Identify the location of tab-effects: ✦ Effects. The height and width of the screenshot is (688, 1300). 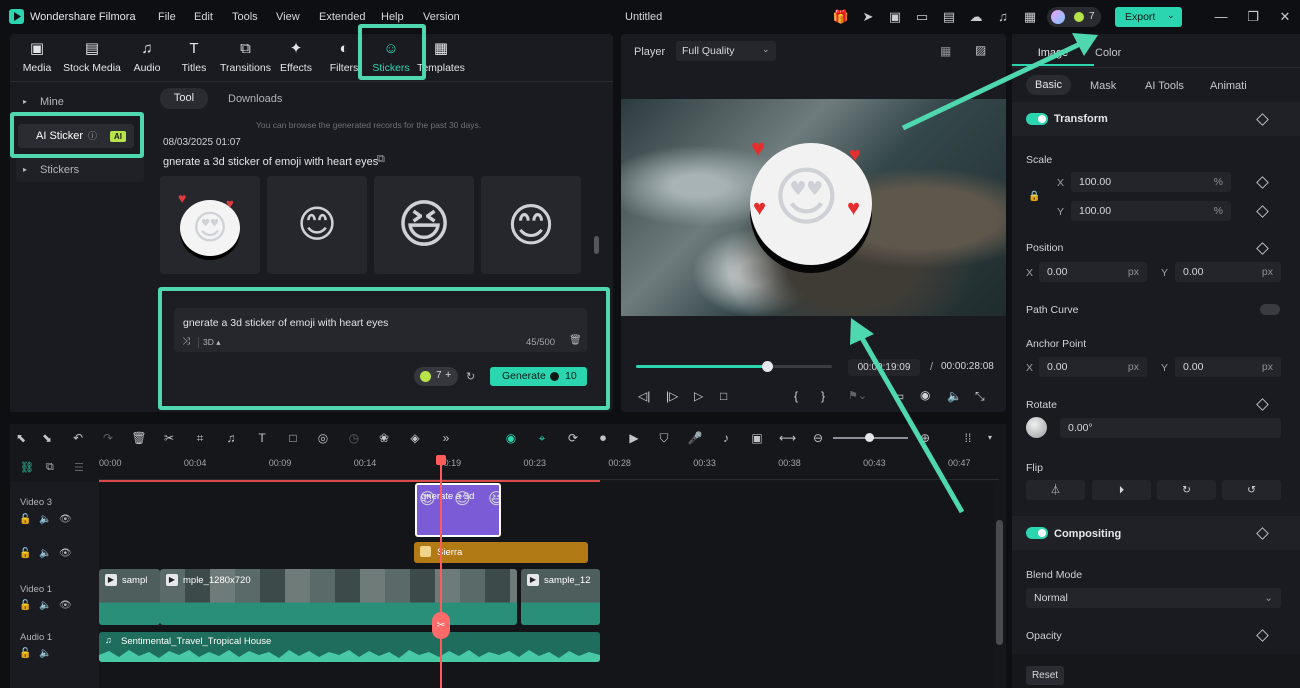
(296, 57).